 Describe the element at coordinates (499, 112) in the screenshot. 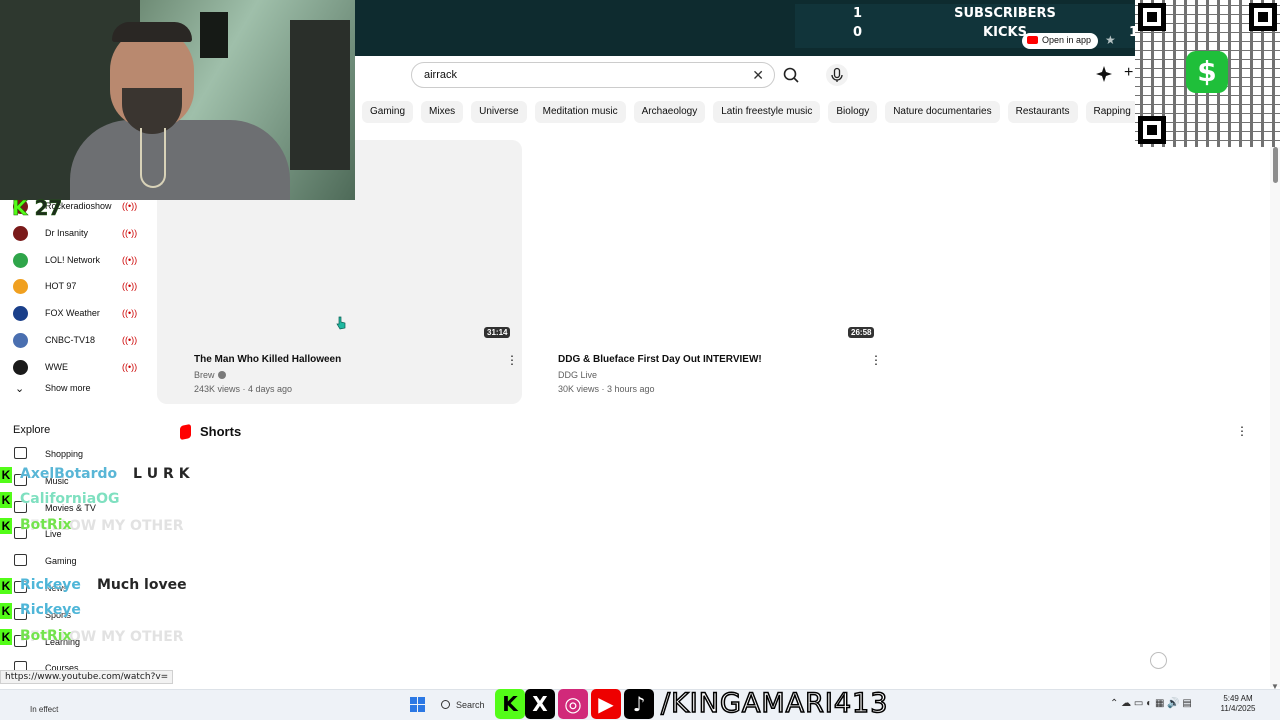

I see `chip: Universe` at that location.